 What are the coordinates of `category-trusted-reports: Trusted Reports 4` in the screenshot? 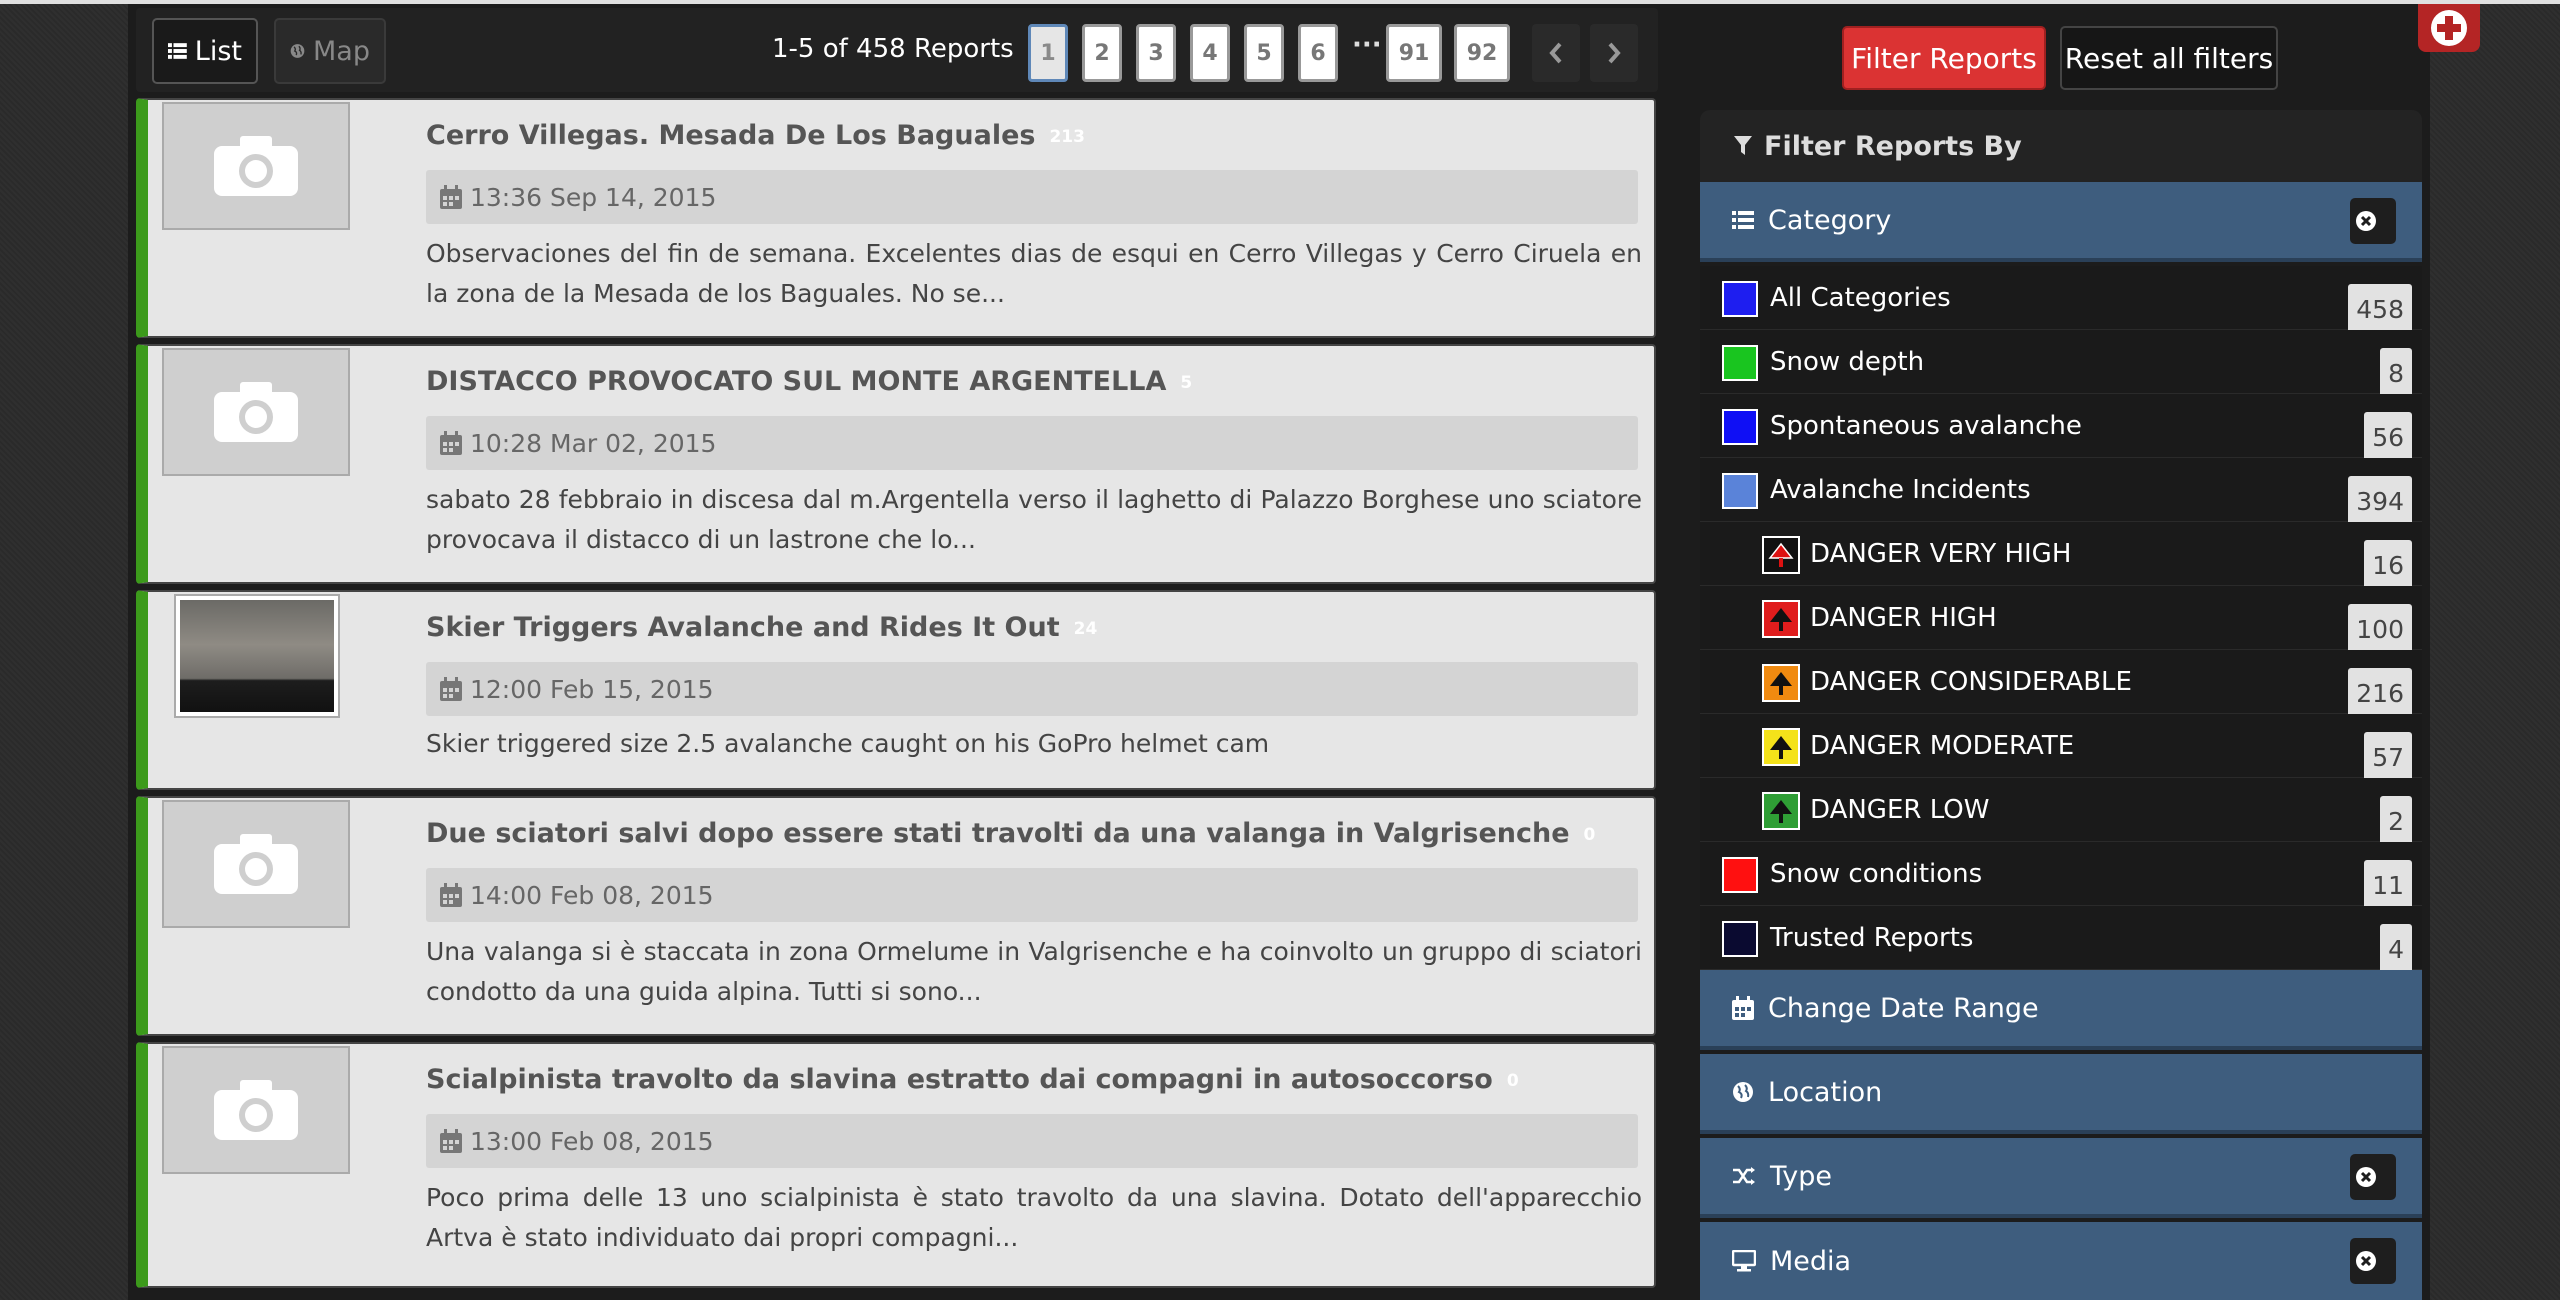 It's located at (2061, 940).